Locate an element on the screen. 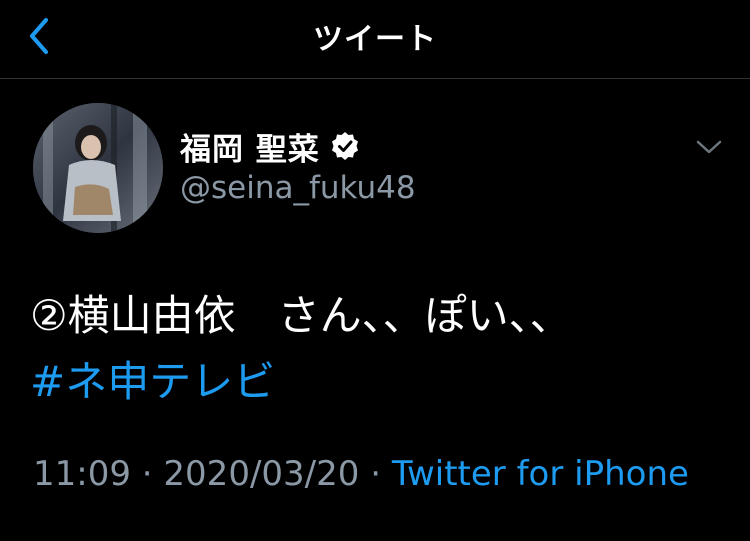  verified-badge-icon is located at coordinates (344, 146).